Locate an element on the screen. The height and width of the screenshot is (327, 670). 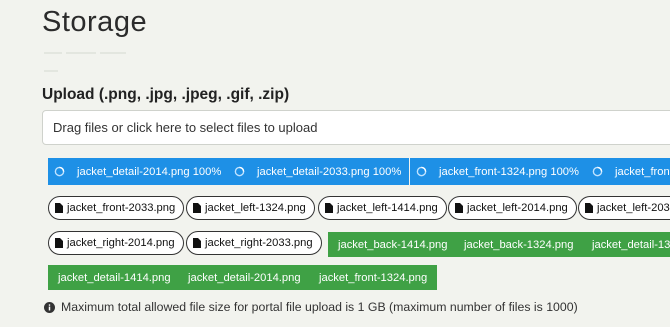
uploaded-file-chip: jacket_front-1324.png is located at coordinates (373, 277).